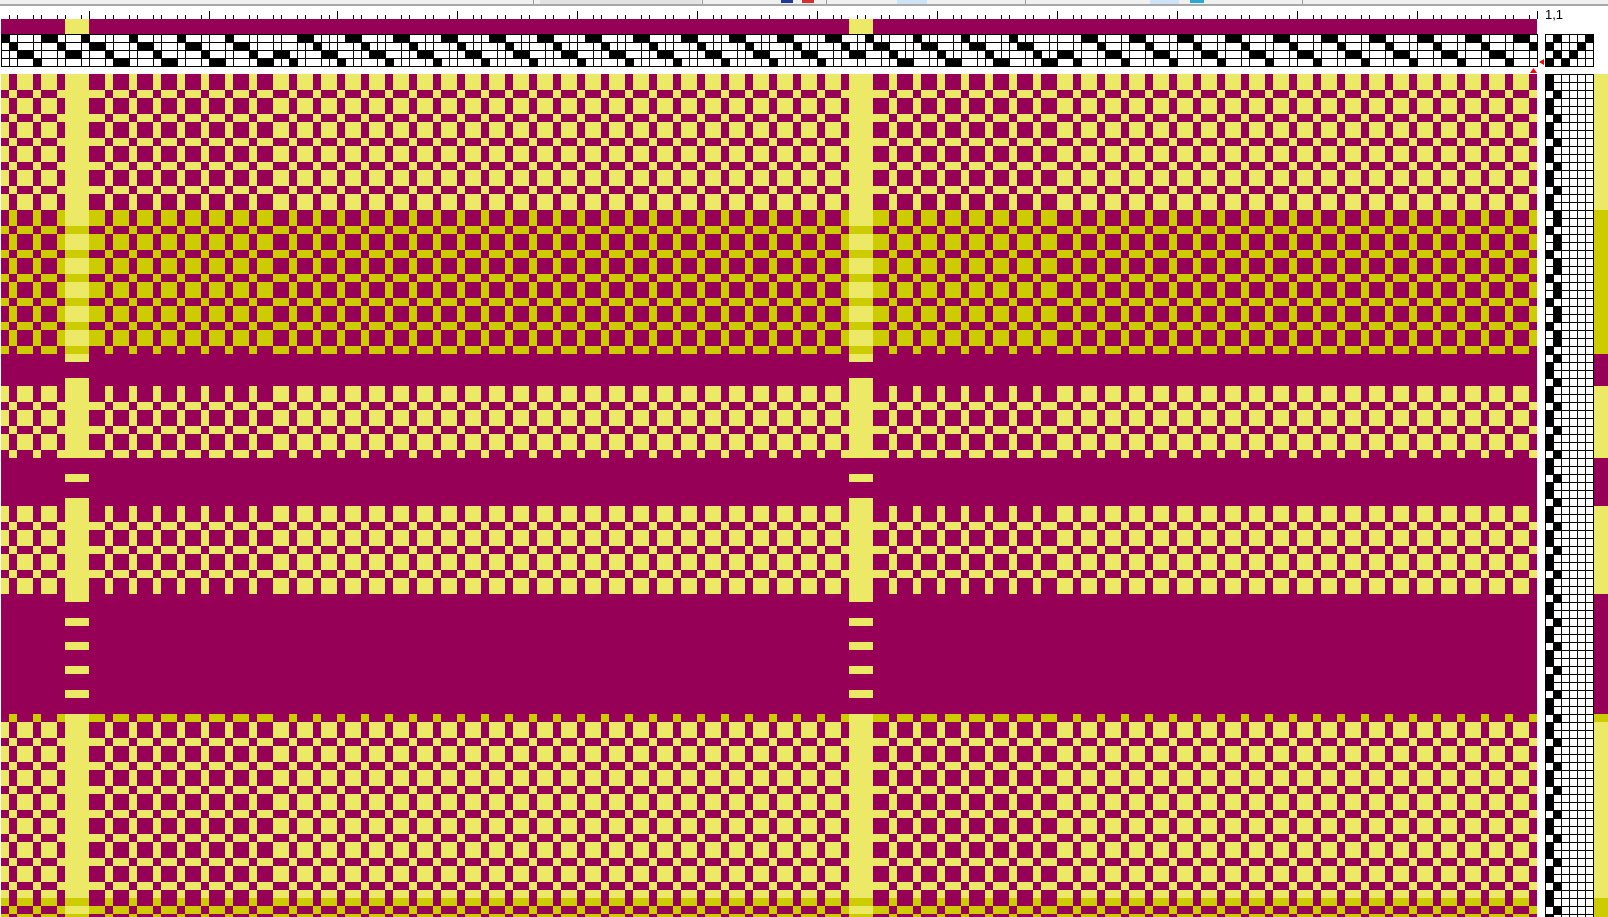 The image size is (1608, 917). Describe the element at coordinates (769, 50) in the screenshot. I see `threading-grid` at that location.